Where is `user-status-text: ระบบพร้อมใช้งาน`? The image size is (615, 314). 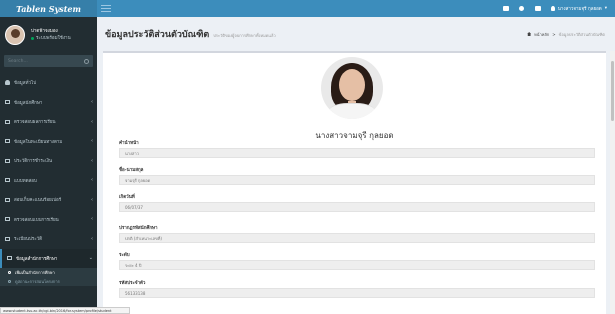 user-status-text: ระบบพร้อมใช้งาน is located at coordinates (53, 38).